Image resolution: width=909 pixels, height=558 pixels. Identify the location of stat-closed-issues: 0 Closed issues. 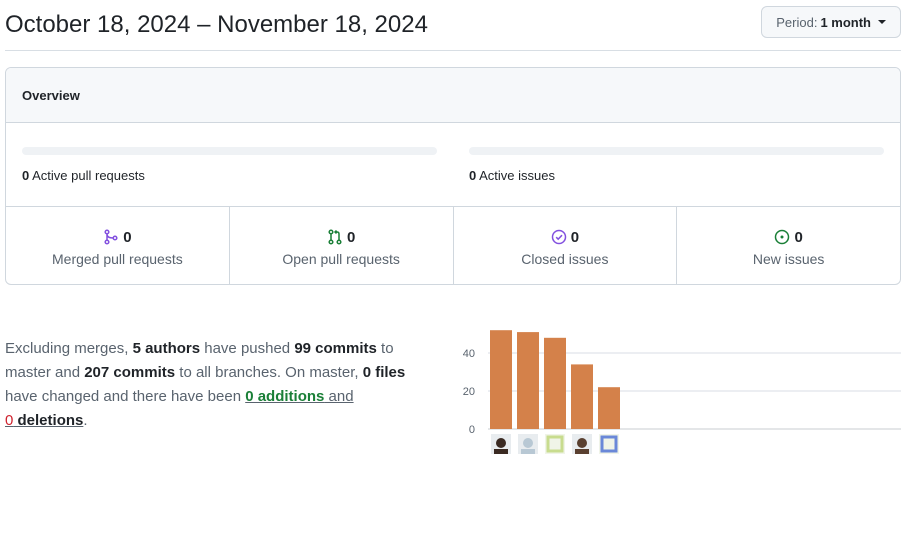
(566, 245).